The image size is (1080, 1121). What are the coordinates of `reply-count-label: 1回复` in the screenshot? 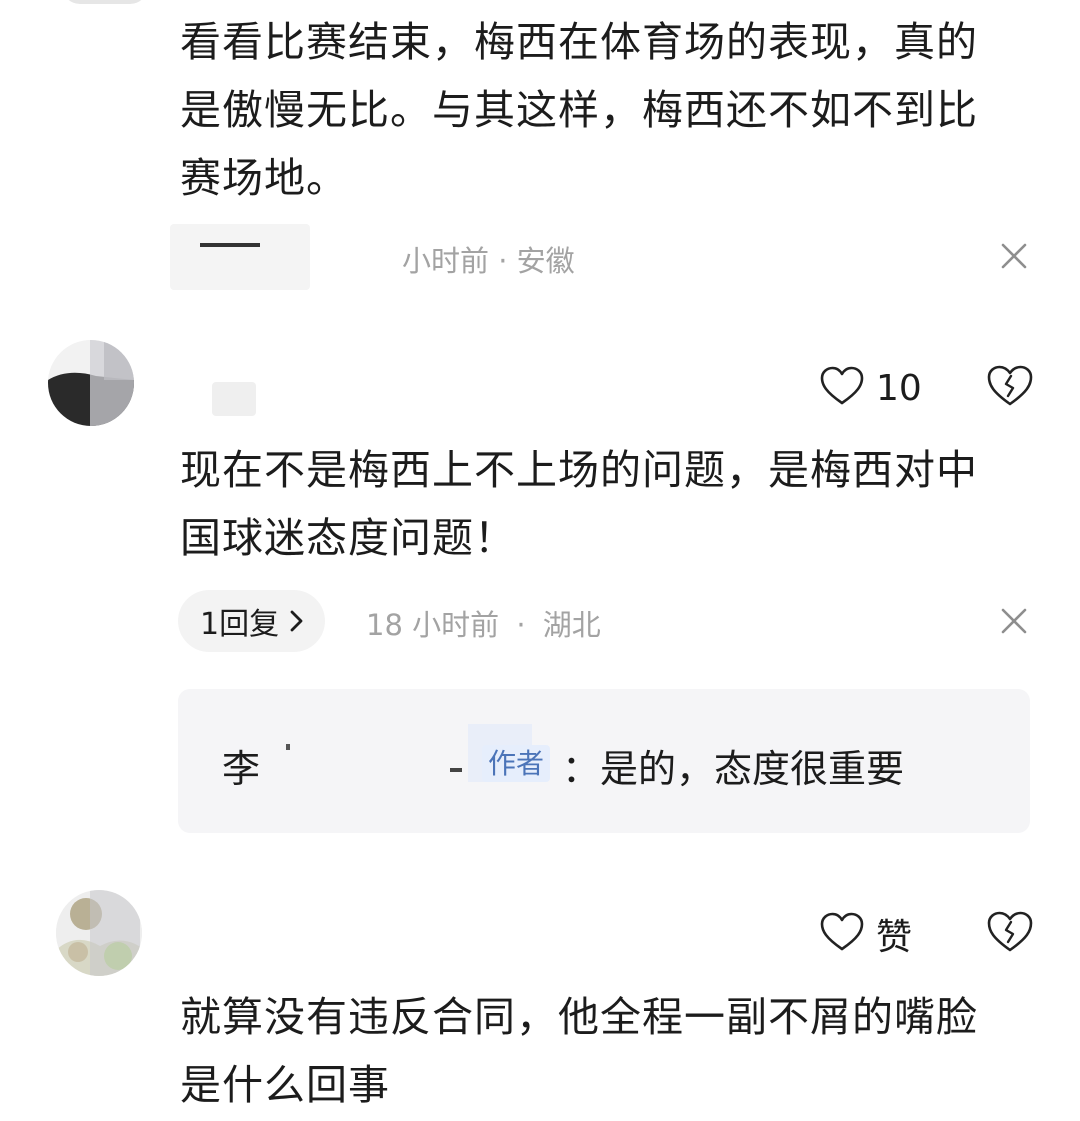 It's located at (240, 624).